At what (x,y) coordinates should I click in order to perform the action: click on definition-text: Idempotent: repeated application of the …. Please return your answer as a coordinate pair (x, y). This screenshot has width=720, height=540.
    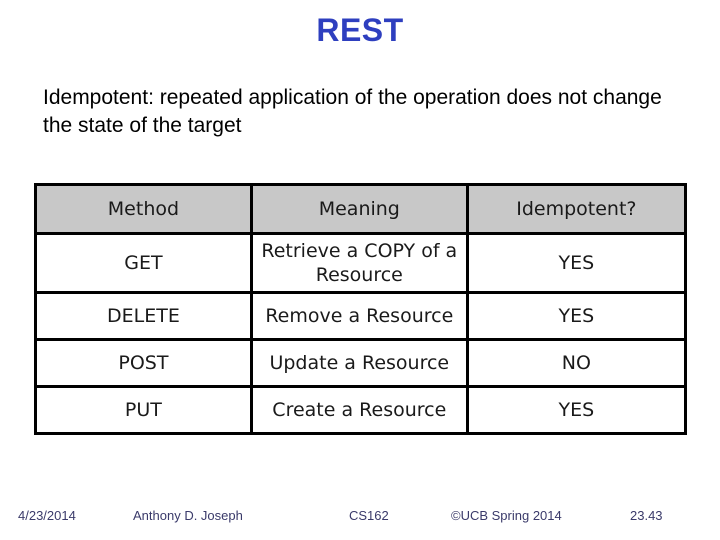
    Looking at the image, I should click on (352, 111).